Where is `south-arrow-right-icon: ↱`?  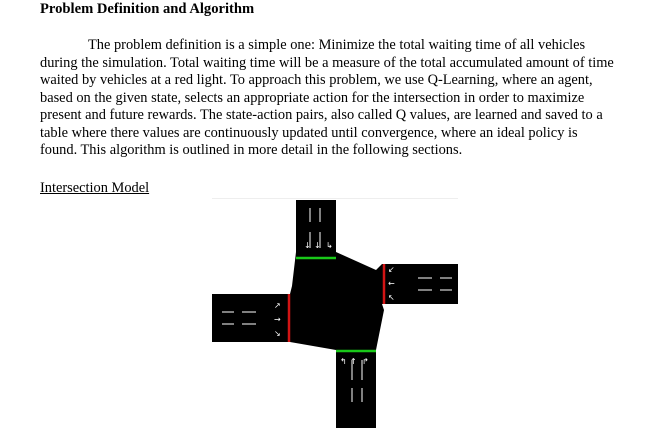
south-arrow-right-icon: ↱ is located at coordinates (365, 361).